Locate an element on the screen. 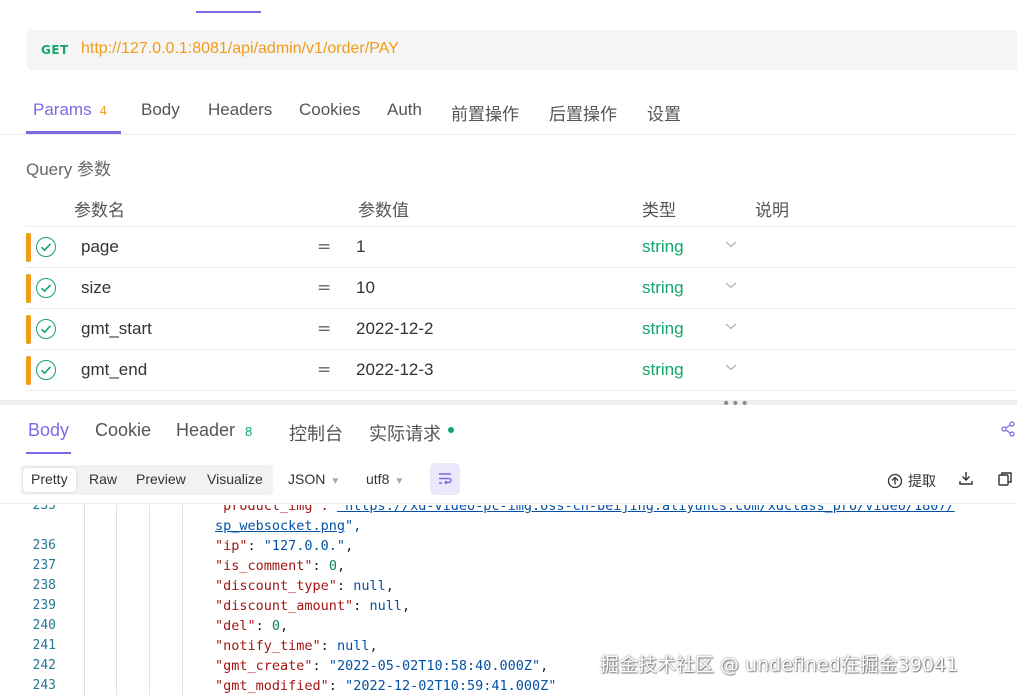  code-text: "del": 0, is located at coordinates (251, 626).